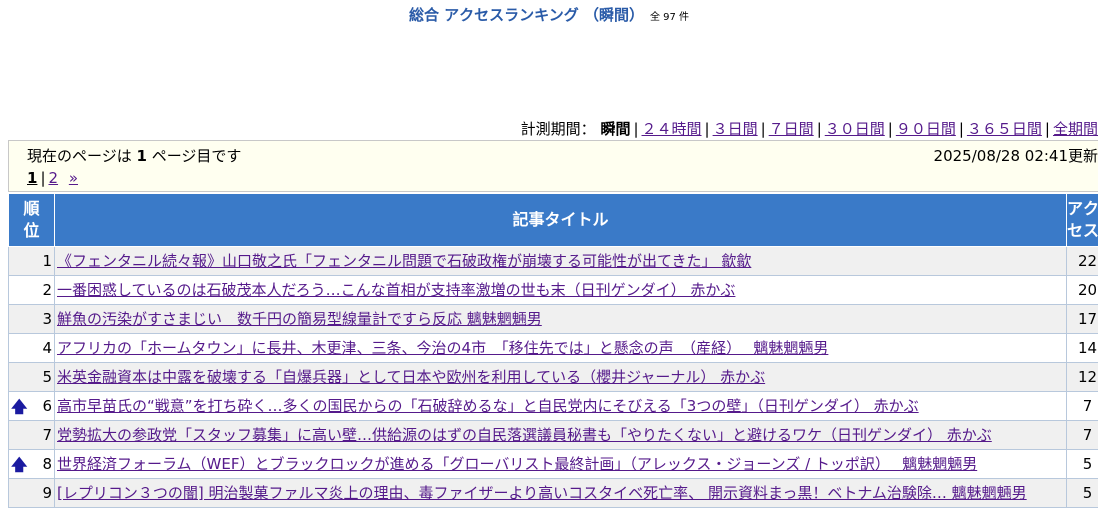 The image size is (1098, 532). I want to click on pagination: 1 | 2 », so click(52, 178).